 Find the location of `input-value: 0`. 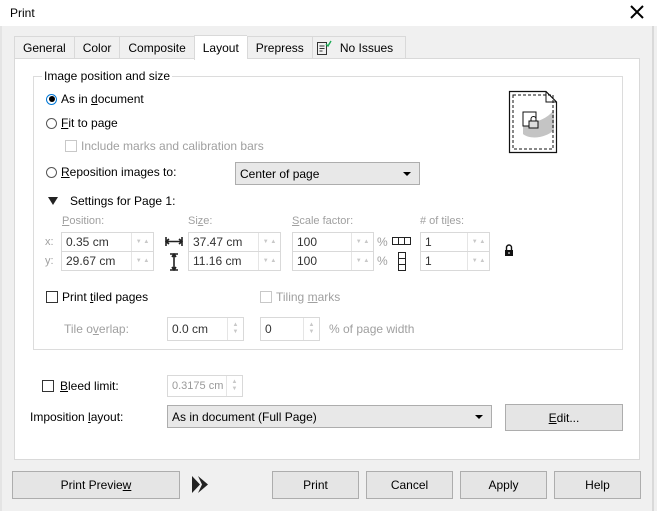

input-value: 0 is located at coordinates (268, 329).